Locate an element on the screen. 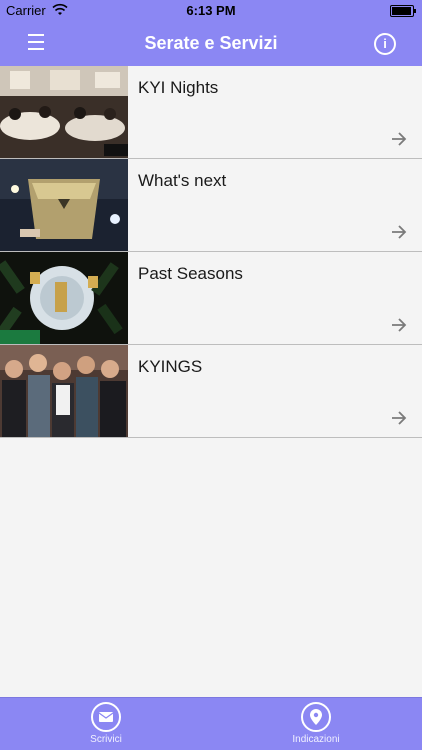 This screenshot has height=750, width=422. list-item-kyings: KYINGS is located at coordinates (211, 391).